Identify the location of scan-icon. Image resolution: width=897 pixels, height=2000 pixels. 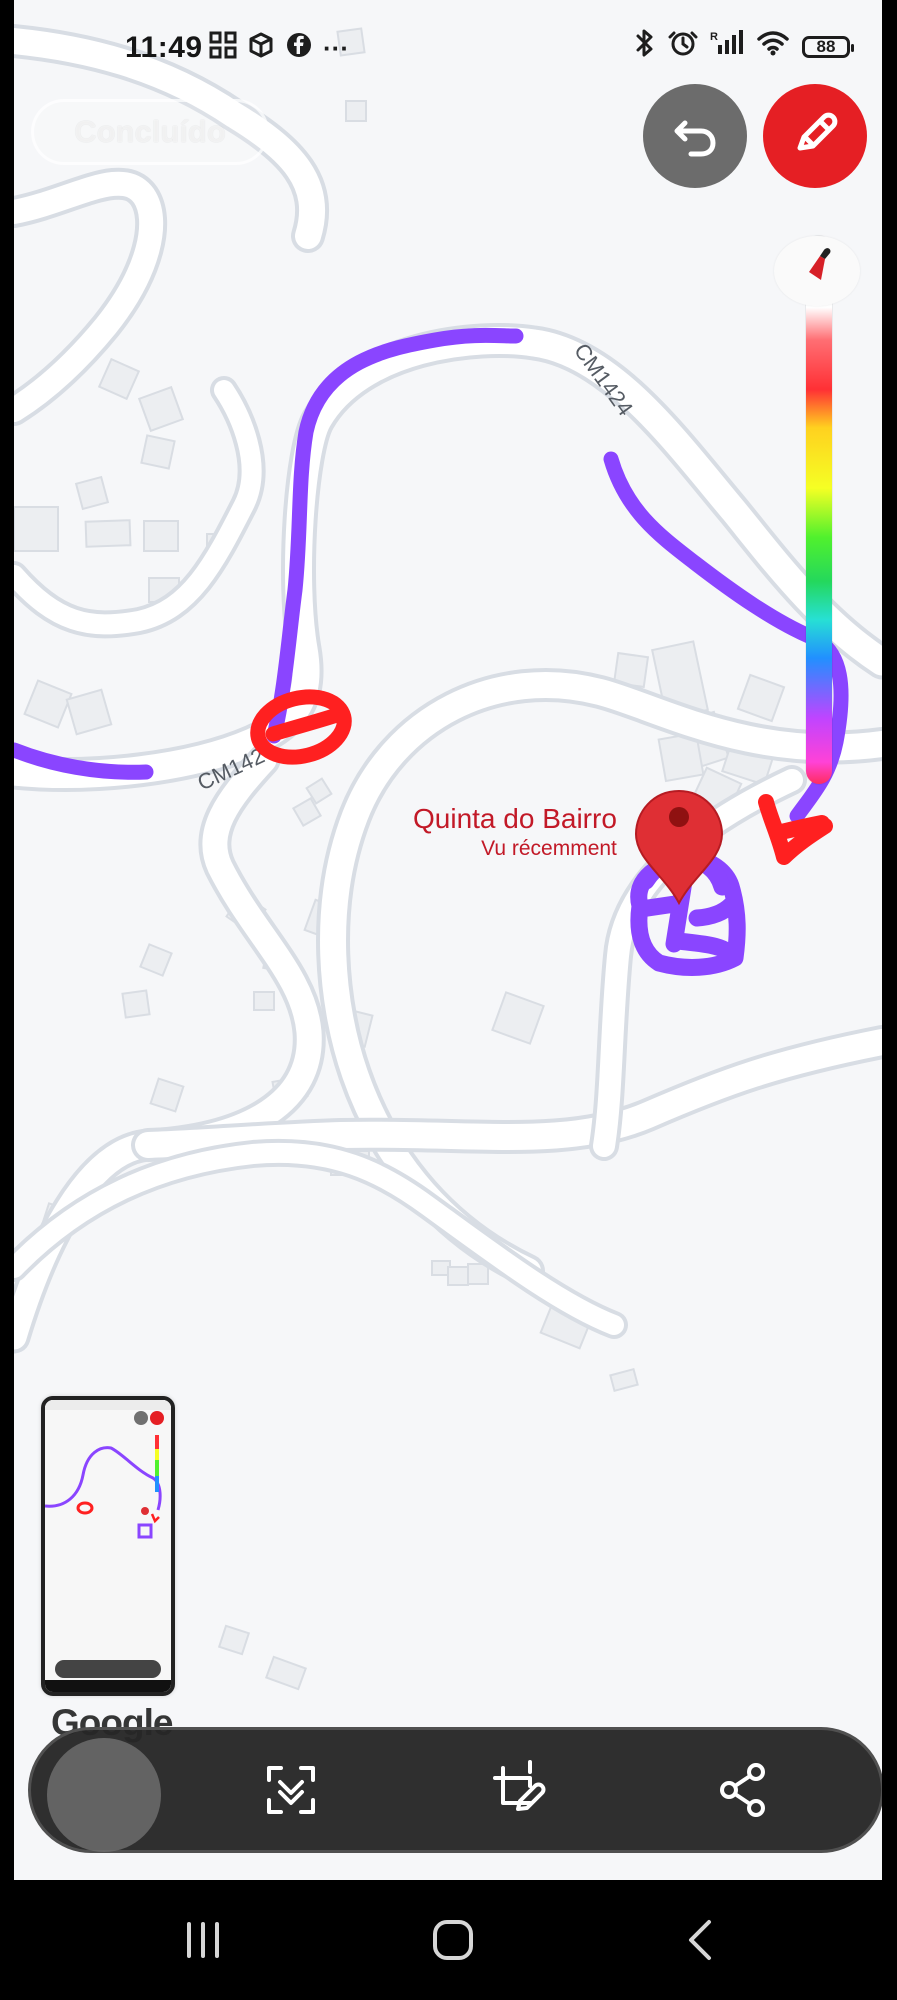
(291, 1792).